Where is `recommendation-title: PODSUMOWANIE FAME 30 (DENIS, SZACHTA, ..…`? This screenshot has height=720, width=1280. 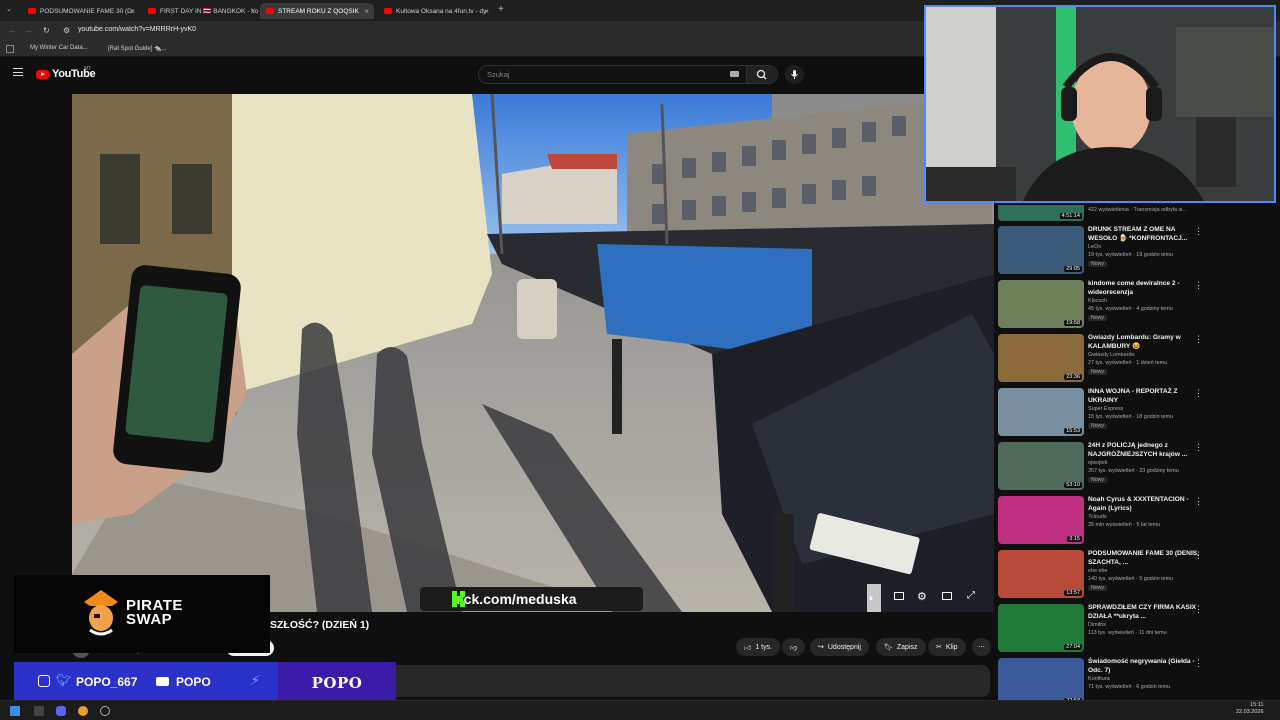 recommendation-title: PODSUMOWANIE FAME 30 (DENIS, SZACHTA, ..… is located at coordinates (1147, 558).